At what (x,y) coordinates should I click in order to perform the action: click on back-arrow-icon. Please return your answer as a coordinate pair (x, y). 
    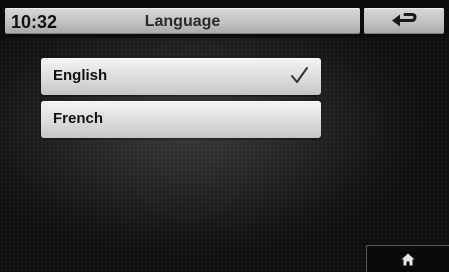
    Looking at the image, I should click on (404, 20).